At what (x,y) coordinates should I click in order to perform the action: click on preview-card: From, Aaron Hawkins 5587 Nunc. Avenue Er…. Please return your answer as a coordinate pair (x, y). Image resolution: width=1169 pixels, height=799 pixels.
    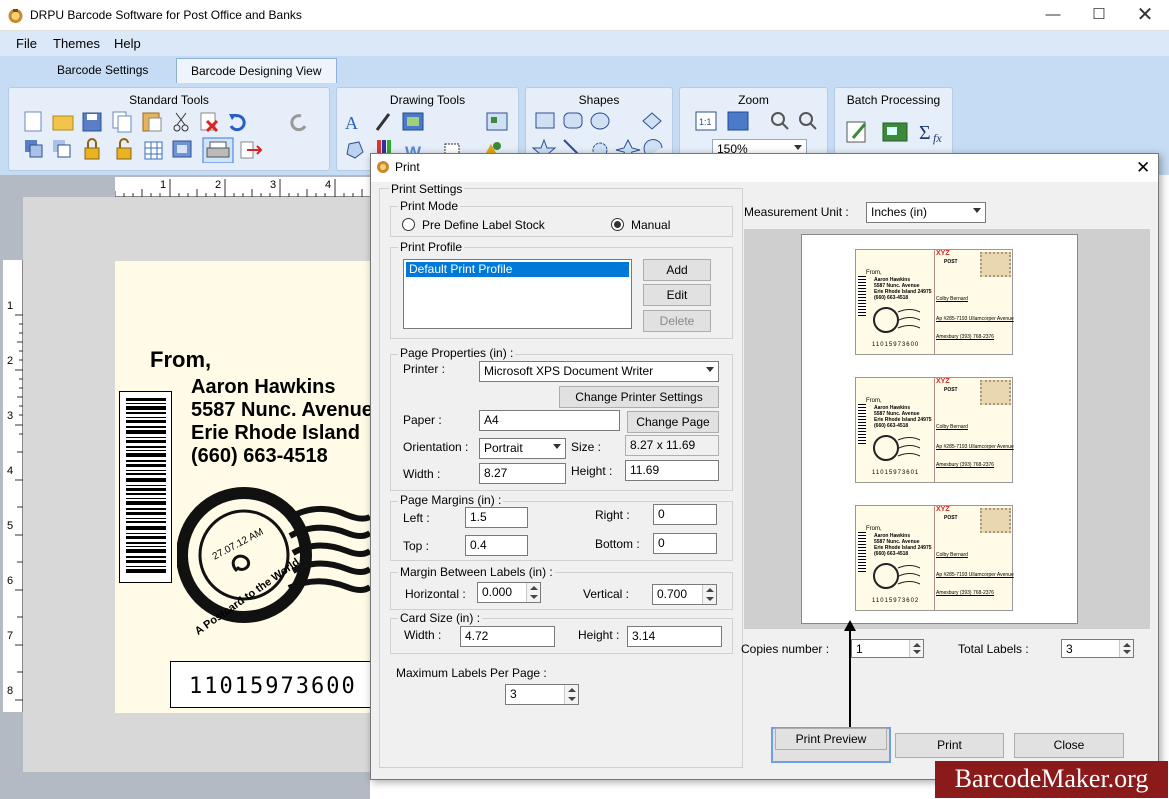
    Looking at the image, I should click on (934, 430).